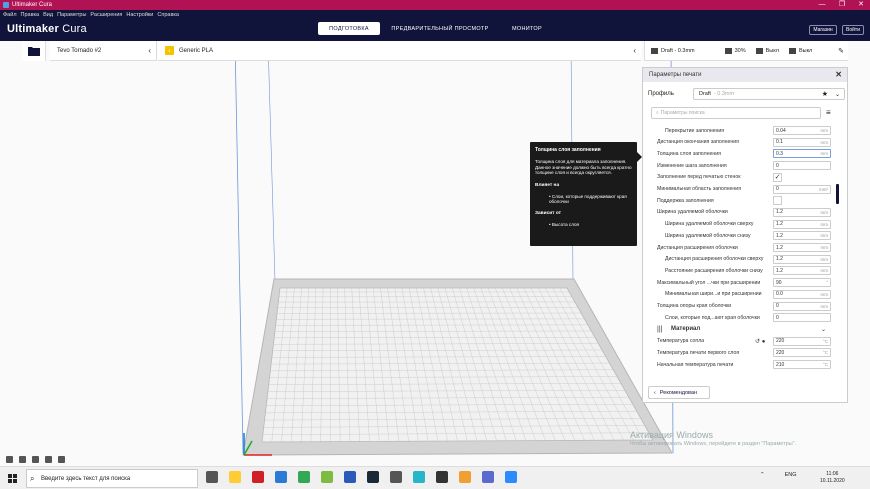 The width and height of the screenshot is (870, 489). What do you see at coordinates (802, 294) in the screenshot?
I see `setting-value-input: 0.0 mm` at bounding box center [802, 294].